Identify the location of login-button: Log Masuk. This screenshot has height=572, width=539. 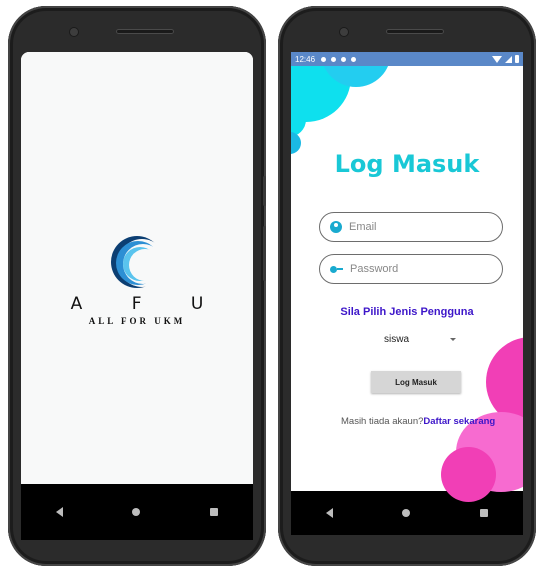
(416, 382).